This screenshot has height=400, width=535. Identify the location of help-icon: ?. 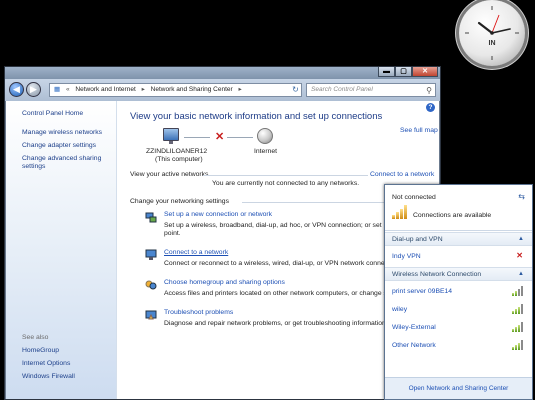
(430, 107).